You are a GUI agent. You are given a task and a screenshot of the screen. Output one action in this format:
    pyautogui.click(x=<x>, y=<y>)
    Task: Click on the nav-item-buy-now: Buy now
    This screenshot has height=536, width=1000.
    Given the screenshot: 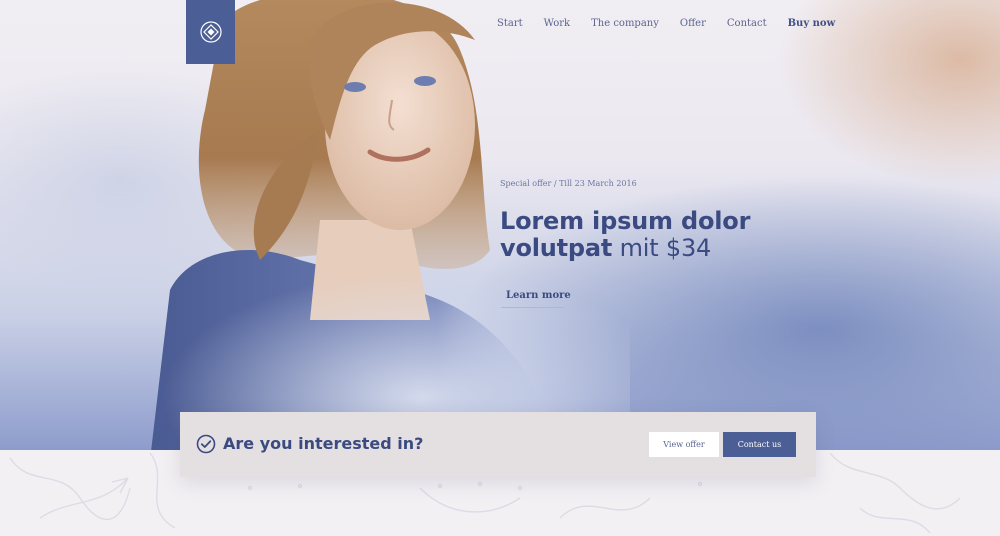 What is the action you would take?
    pyautogui.click(x=812, y=23)
    